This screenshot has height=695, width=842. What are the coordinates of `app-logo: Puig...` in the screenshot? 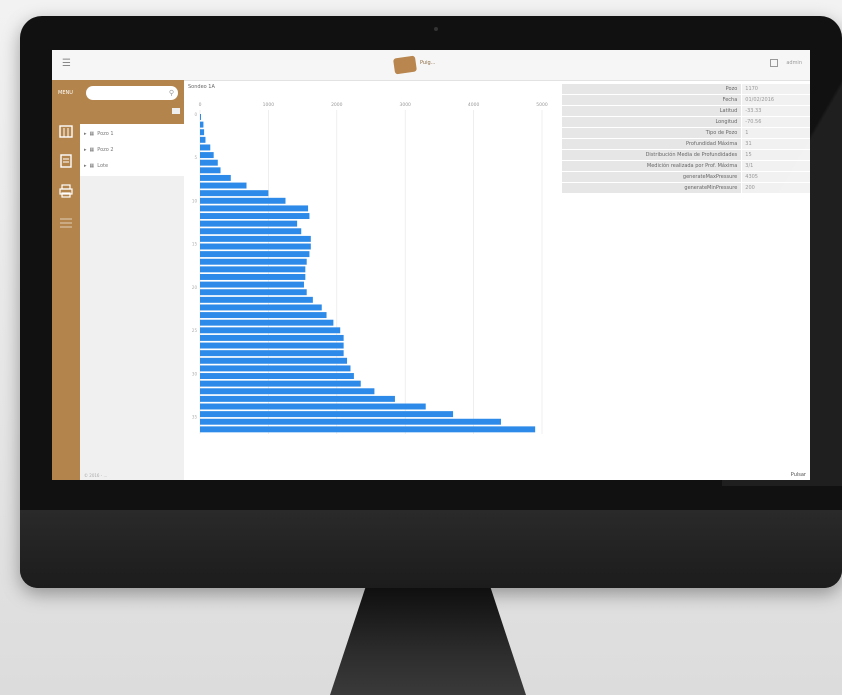 It's located at (424, 65).